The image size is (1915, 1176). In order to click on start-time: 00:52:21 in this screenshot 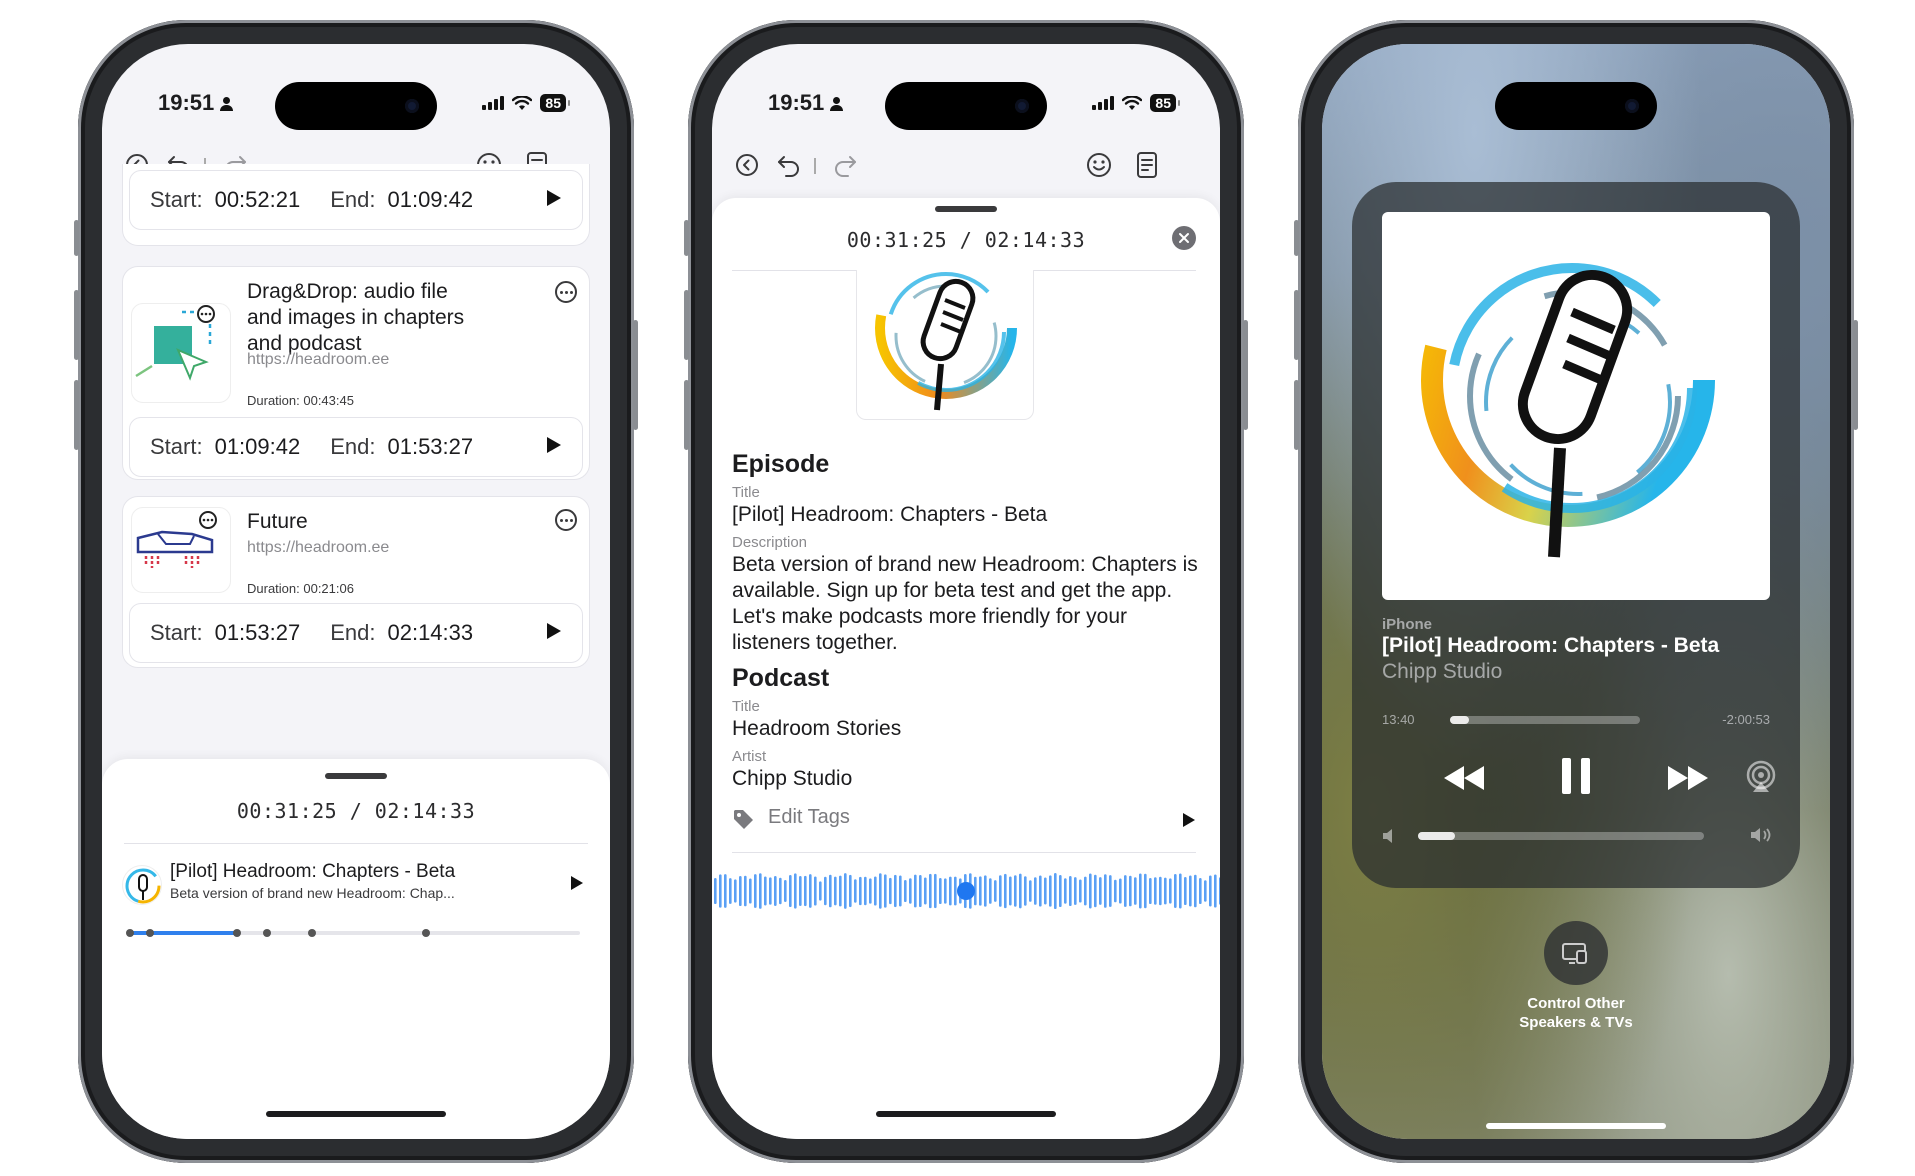, I will do `click(258, 200)`.